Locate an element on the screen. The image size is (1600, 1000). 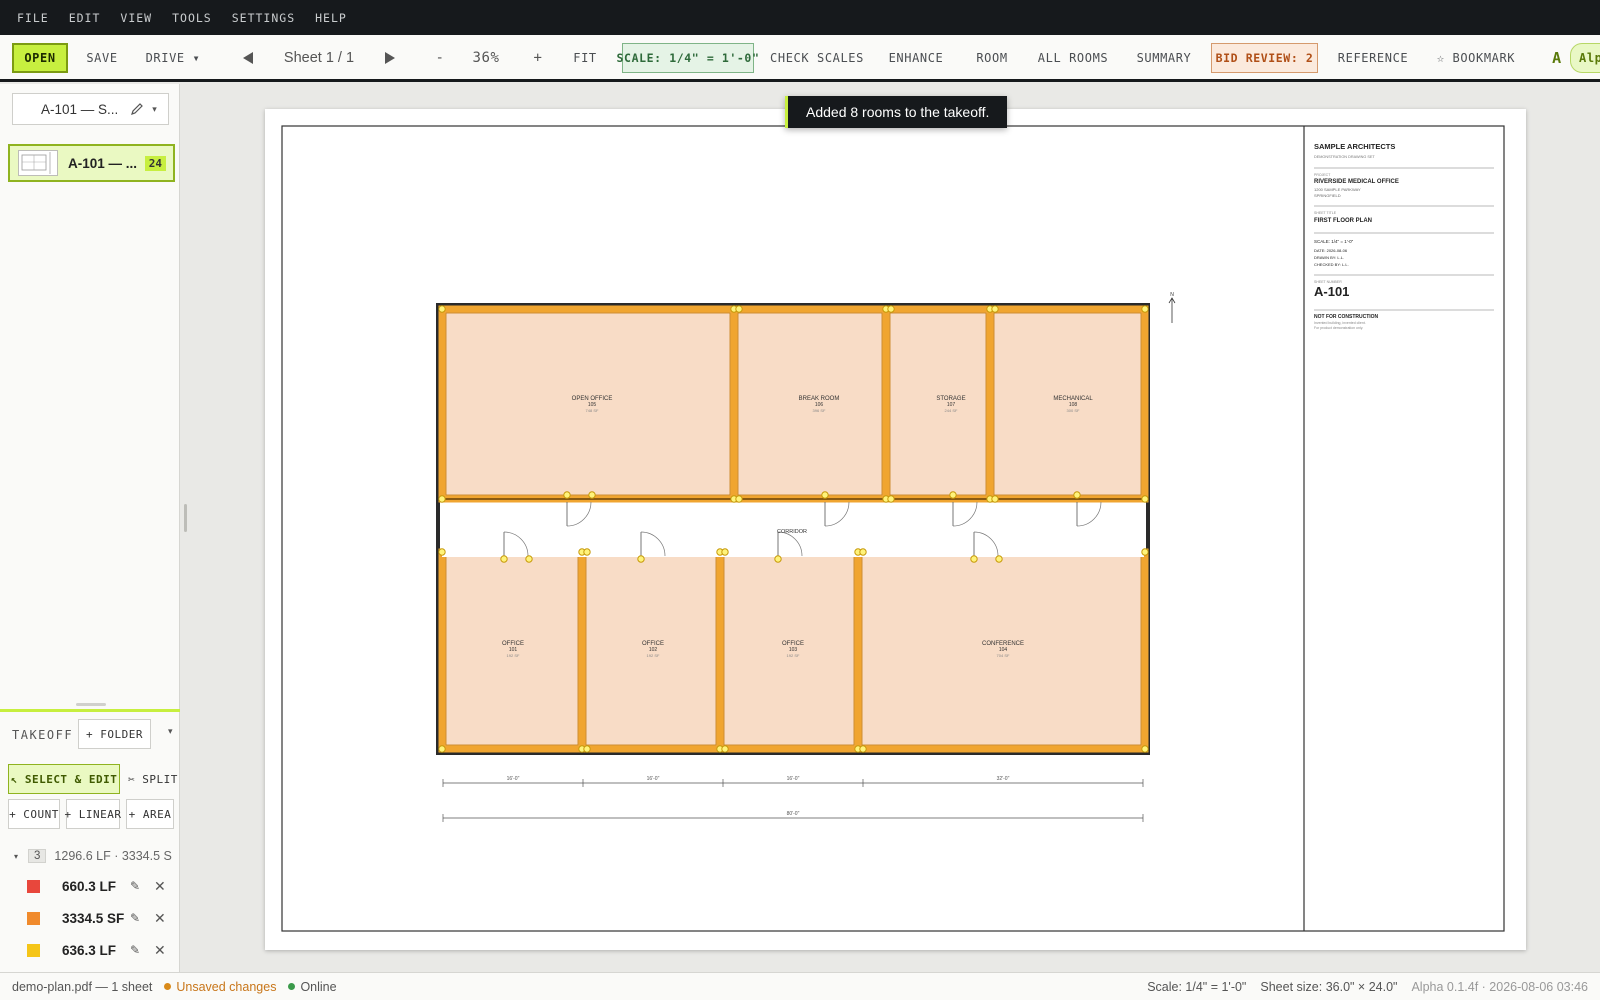
takeoff-group-row: ▾ 3 1296.6 LF · 3334.5 S is located at coordinates (97, 856).